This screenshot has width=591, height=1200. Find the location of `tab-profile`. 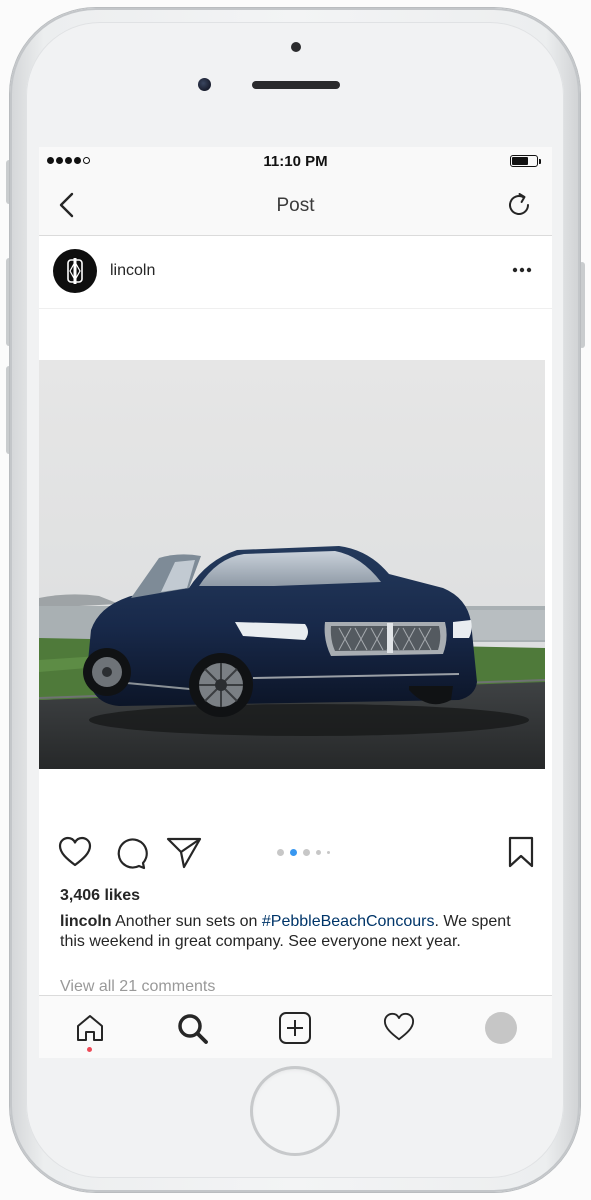

tab-profile is located at coordinates (498, 1027).